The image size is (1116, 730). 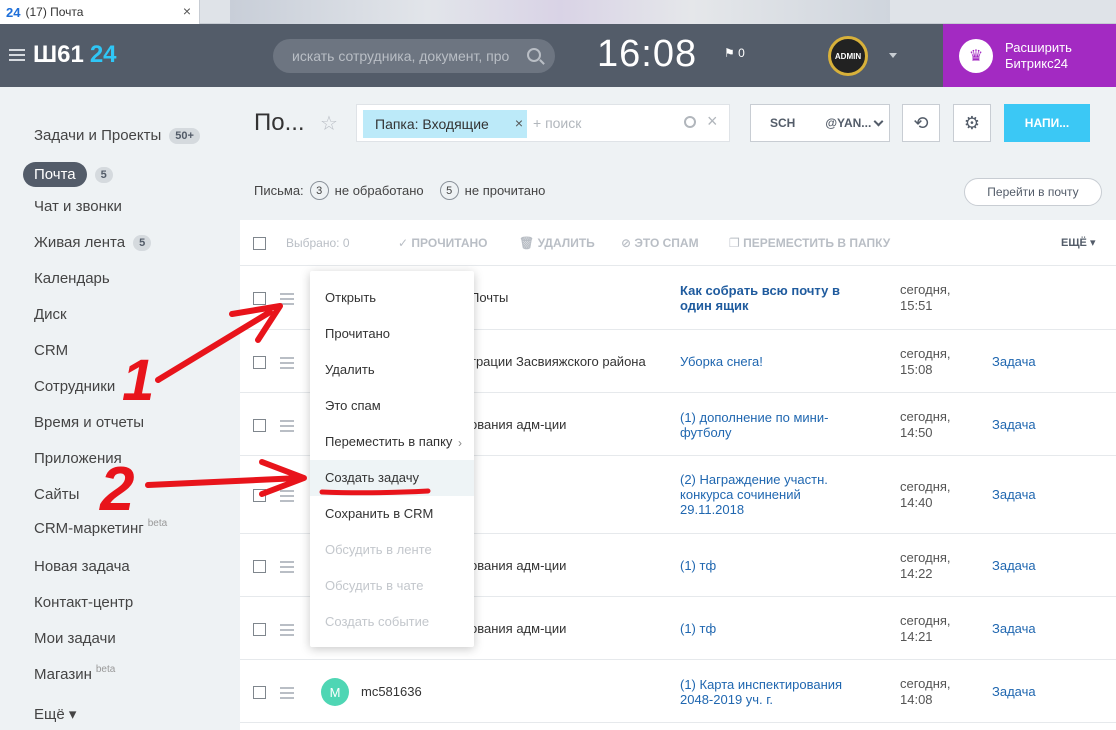 What do you see at coordinates (1033, 192) in the screenshot?
I see `go-to-mail-button: Перейти в почту` at bounding box center [1033, 192].